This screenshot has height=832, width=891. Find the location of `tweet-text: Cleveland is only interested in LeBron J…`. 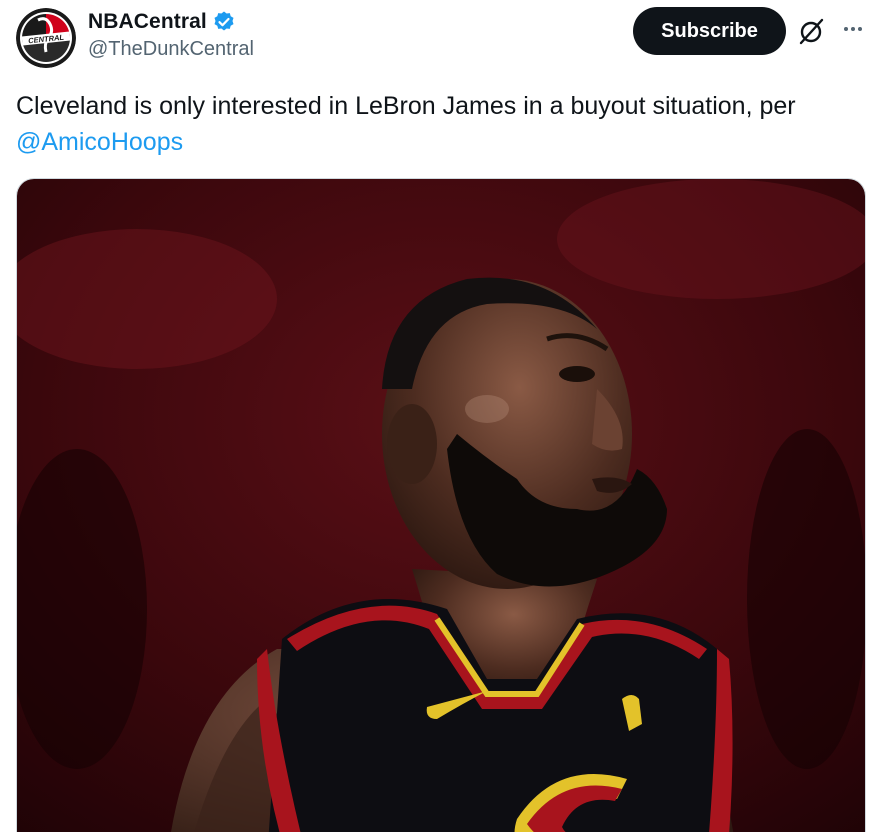

tweet-text: Cleveland is only interested in LeBron J… is located at coordinates (446, 124).